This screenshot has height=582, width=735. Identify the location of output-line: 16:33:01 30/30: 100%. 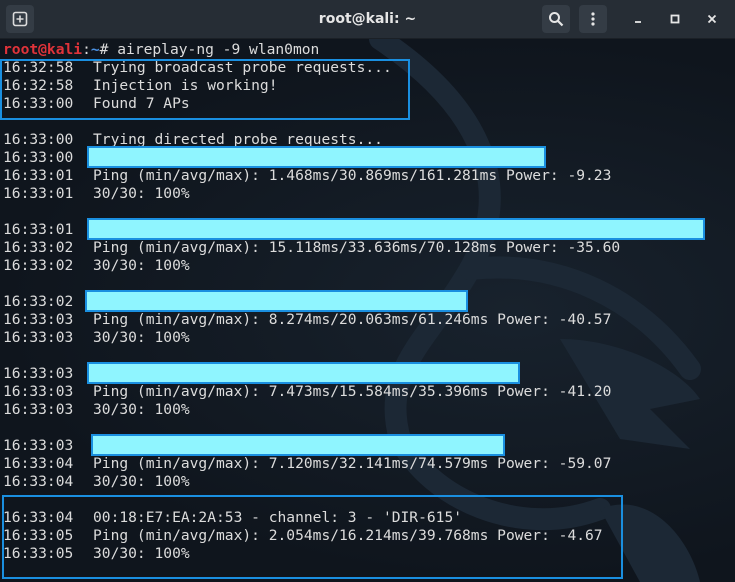
(311, 194).